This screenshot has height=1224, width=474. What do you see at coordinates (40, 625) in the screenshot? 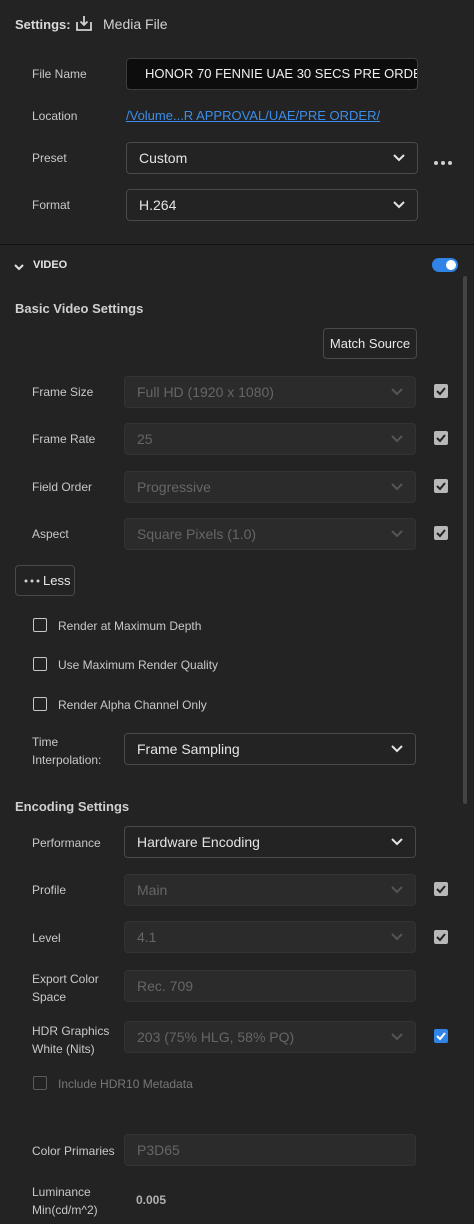
I see `render-max-depth-checkbox` at bounding box center [40, 625].